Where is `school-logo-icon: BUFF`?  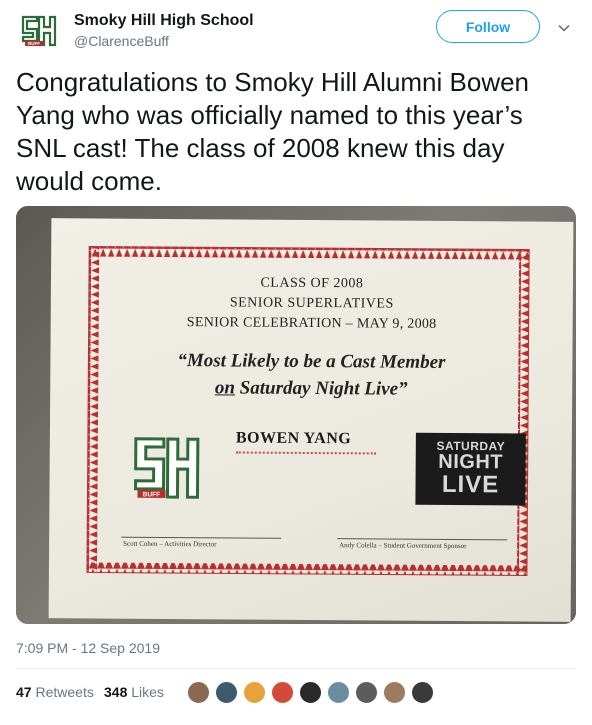 school-logo-icon: BUFF is located at coordinates (39, 30).